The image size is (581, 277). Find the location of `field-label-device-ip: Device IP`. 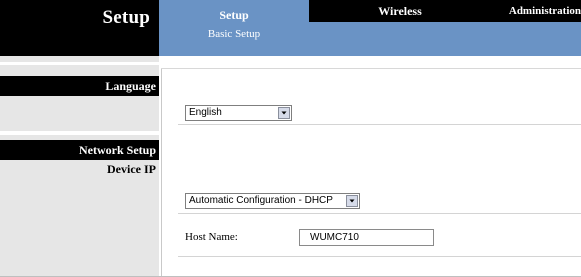

field-label-device-ip: Device IP is located at coordinates (131, 169).